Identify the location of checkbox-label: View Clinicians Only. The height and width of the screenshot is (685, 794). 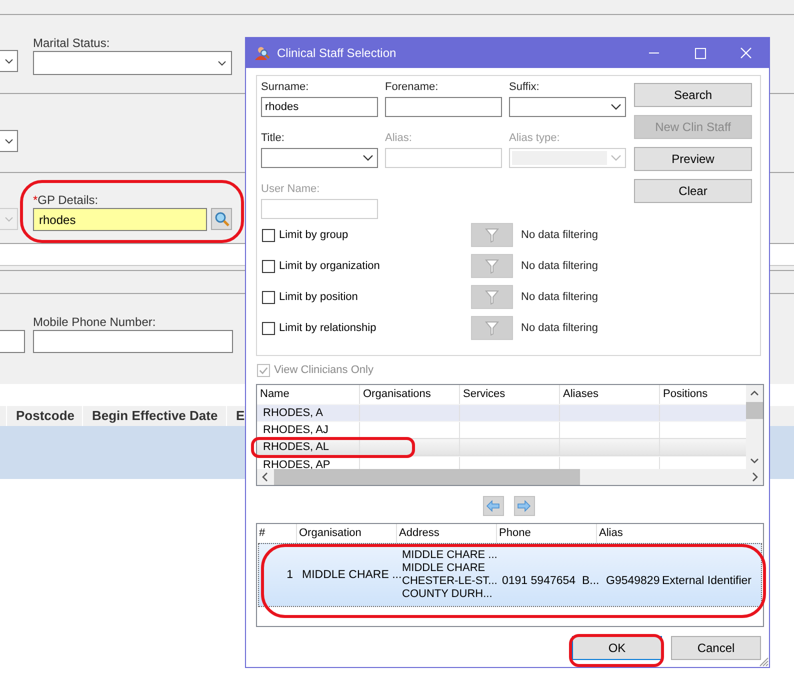
(324, 370).